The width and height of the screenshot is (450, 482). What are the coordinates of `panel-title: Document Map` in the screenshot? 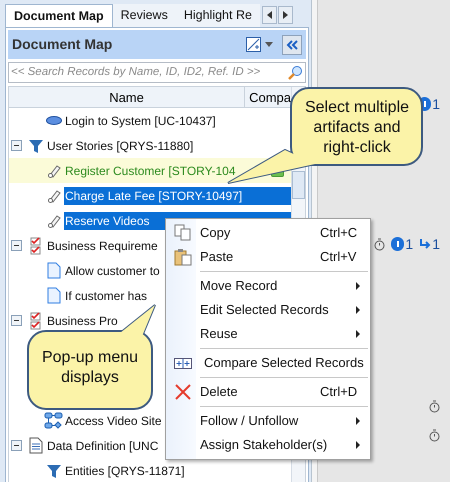 It's located at (63, 44).